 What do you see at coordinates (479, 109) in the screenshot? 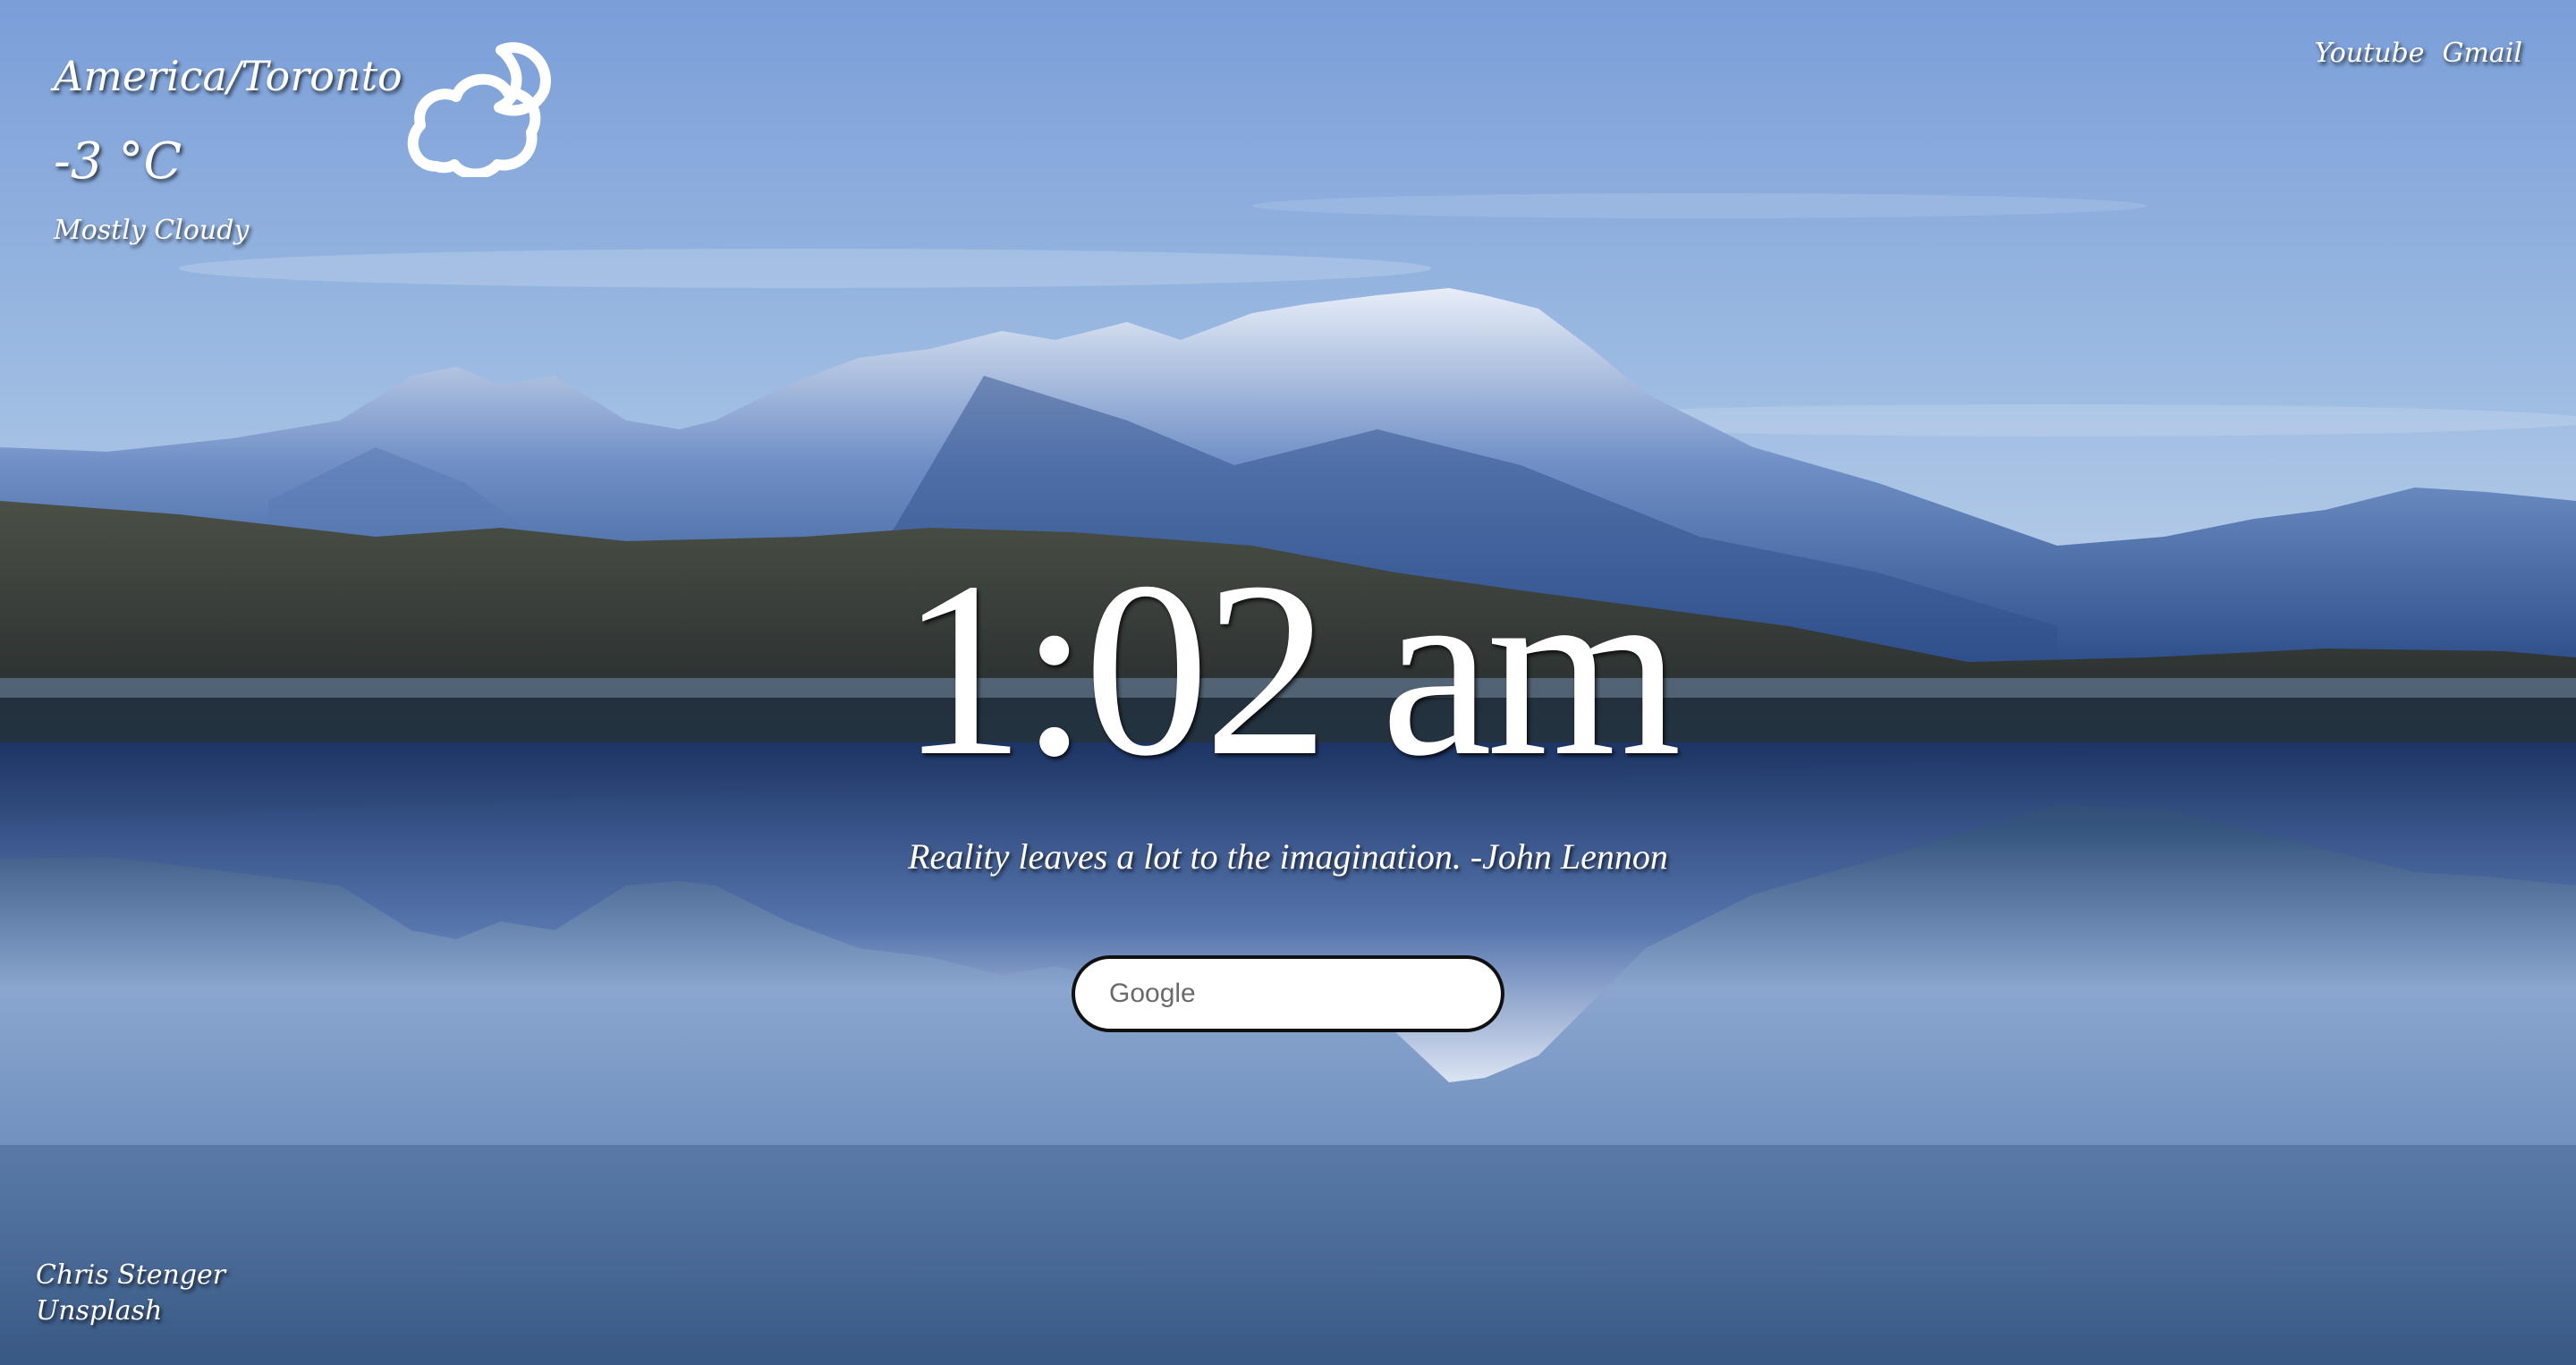
I see `cloudy-night-icon` at bounding box center [479, 109].